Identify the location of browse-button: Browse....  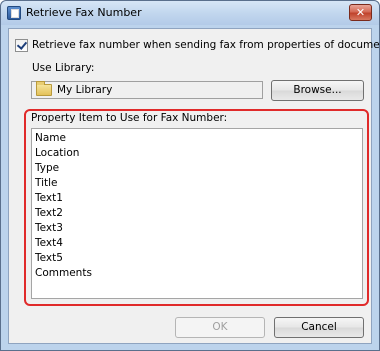
(317, 90).